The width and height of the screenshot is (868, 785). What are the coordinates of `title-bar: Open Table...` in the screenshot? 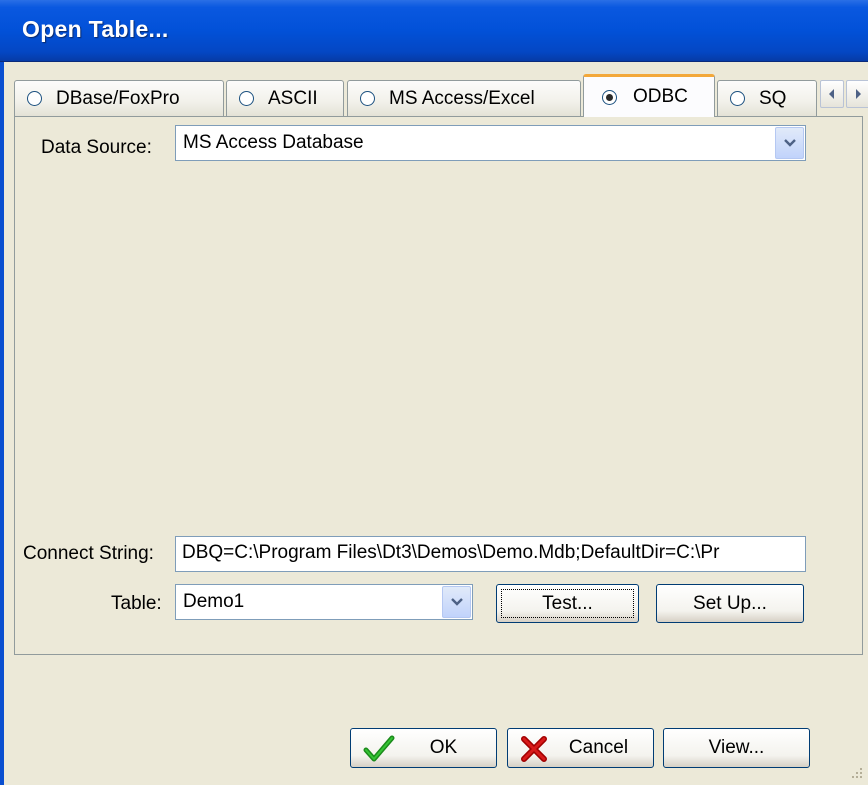 It's located at (434, 31).